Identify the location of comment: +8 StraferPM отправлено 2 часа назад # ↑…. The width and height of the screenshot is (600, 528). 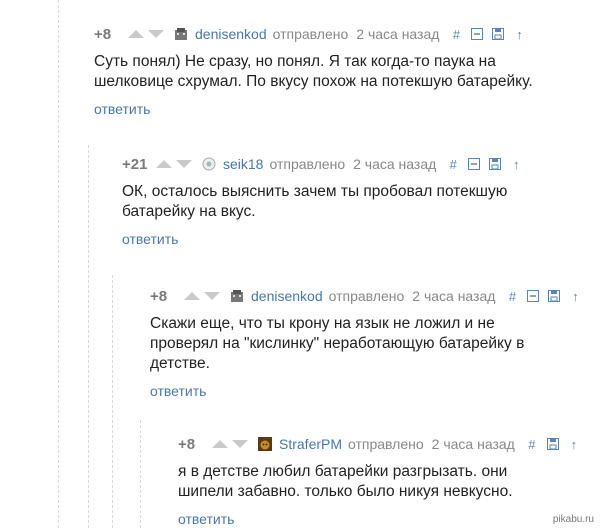
(389, 481).